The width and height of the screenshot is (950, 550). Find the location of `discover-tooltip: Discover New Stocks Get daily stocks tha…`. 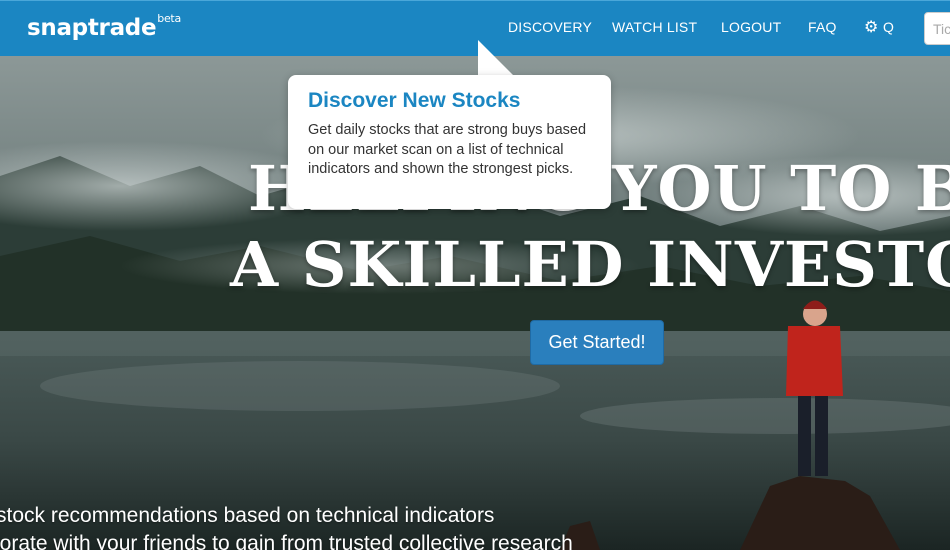

discover-tooltip: Discover New Stocks Get daily stocks tha… is located at coordinates (449, 142).